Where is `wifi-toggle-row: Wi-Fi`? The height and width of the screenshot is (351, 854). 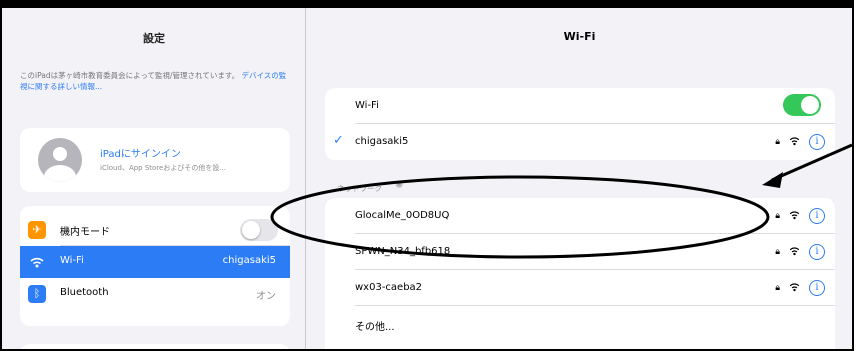
wifi-toggle-row: Wi-Fi is located at coordinates (580, 106).